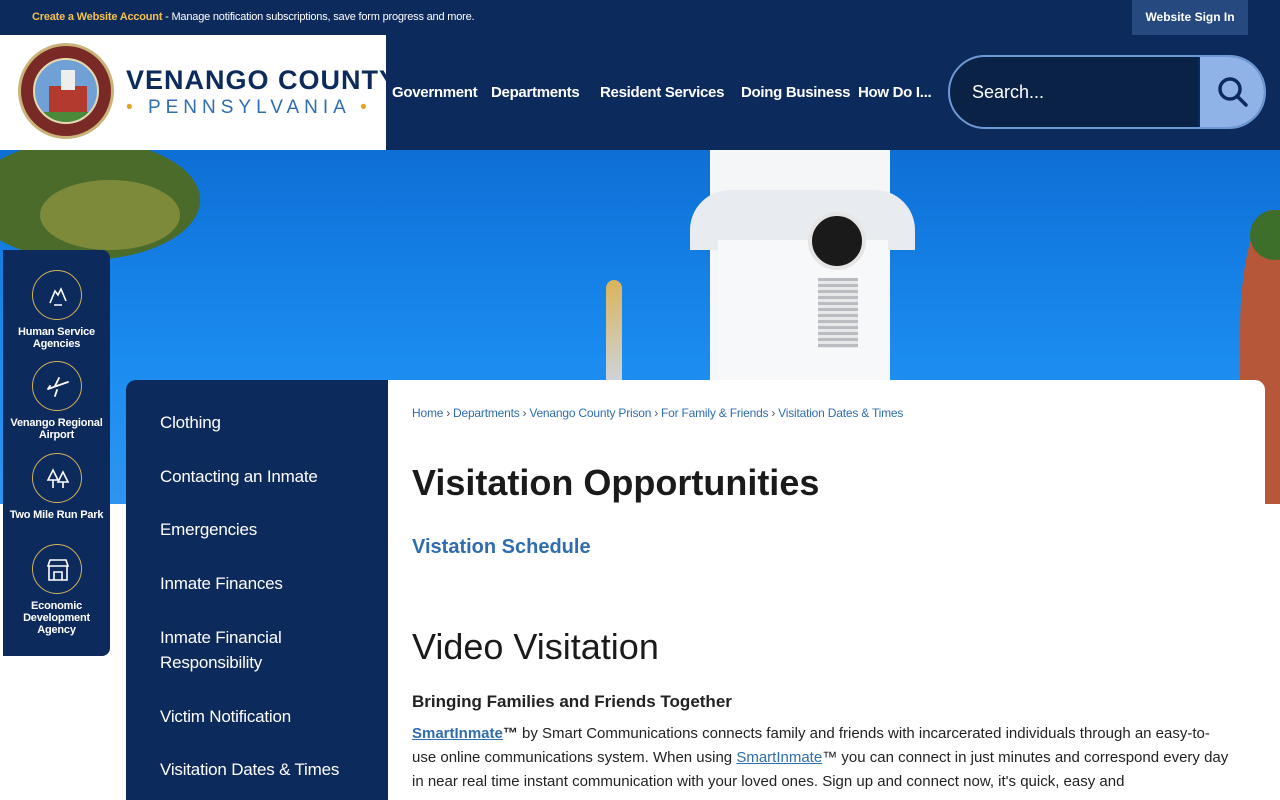  I want to click on families-subheading: Bringing Families and Friends Together, so click(572, 701).